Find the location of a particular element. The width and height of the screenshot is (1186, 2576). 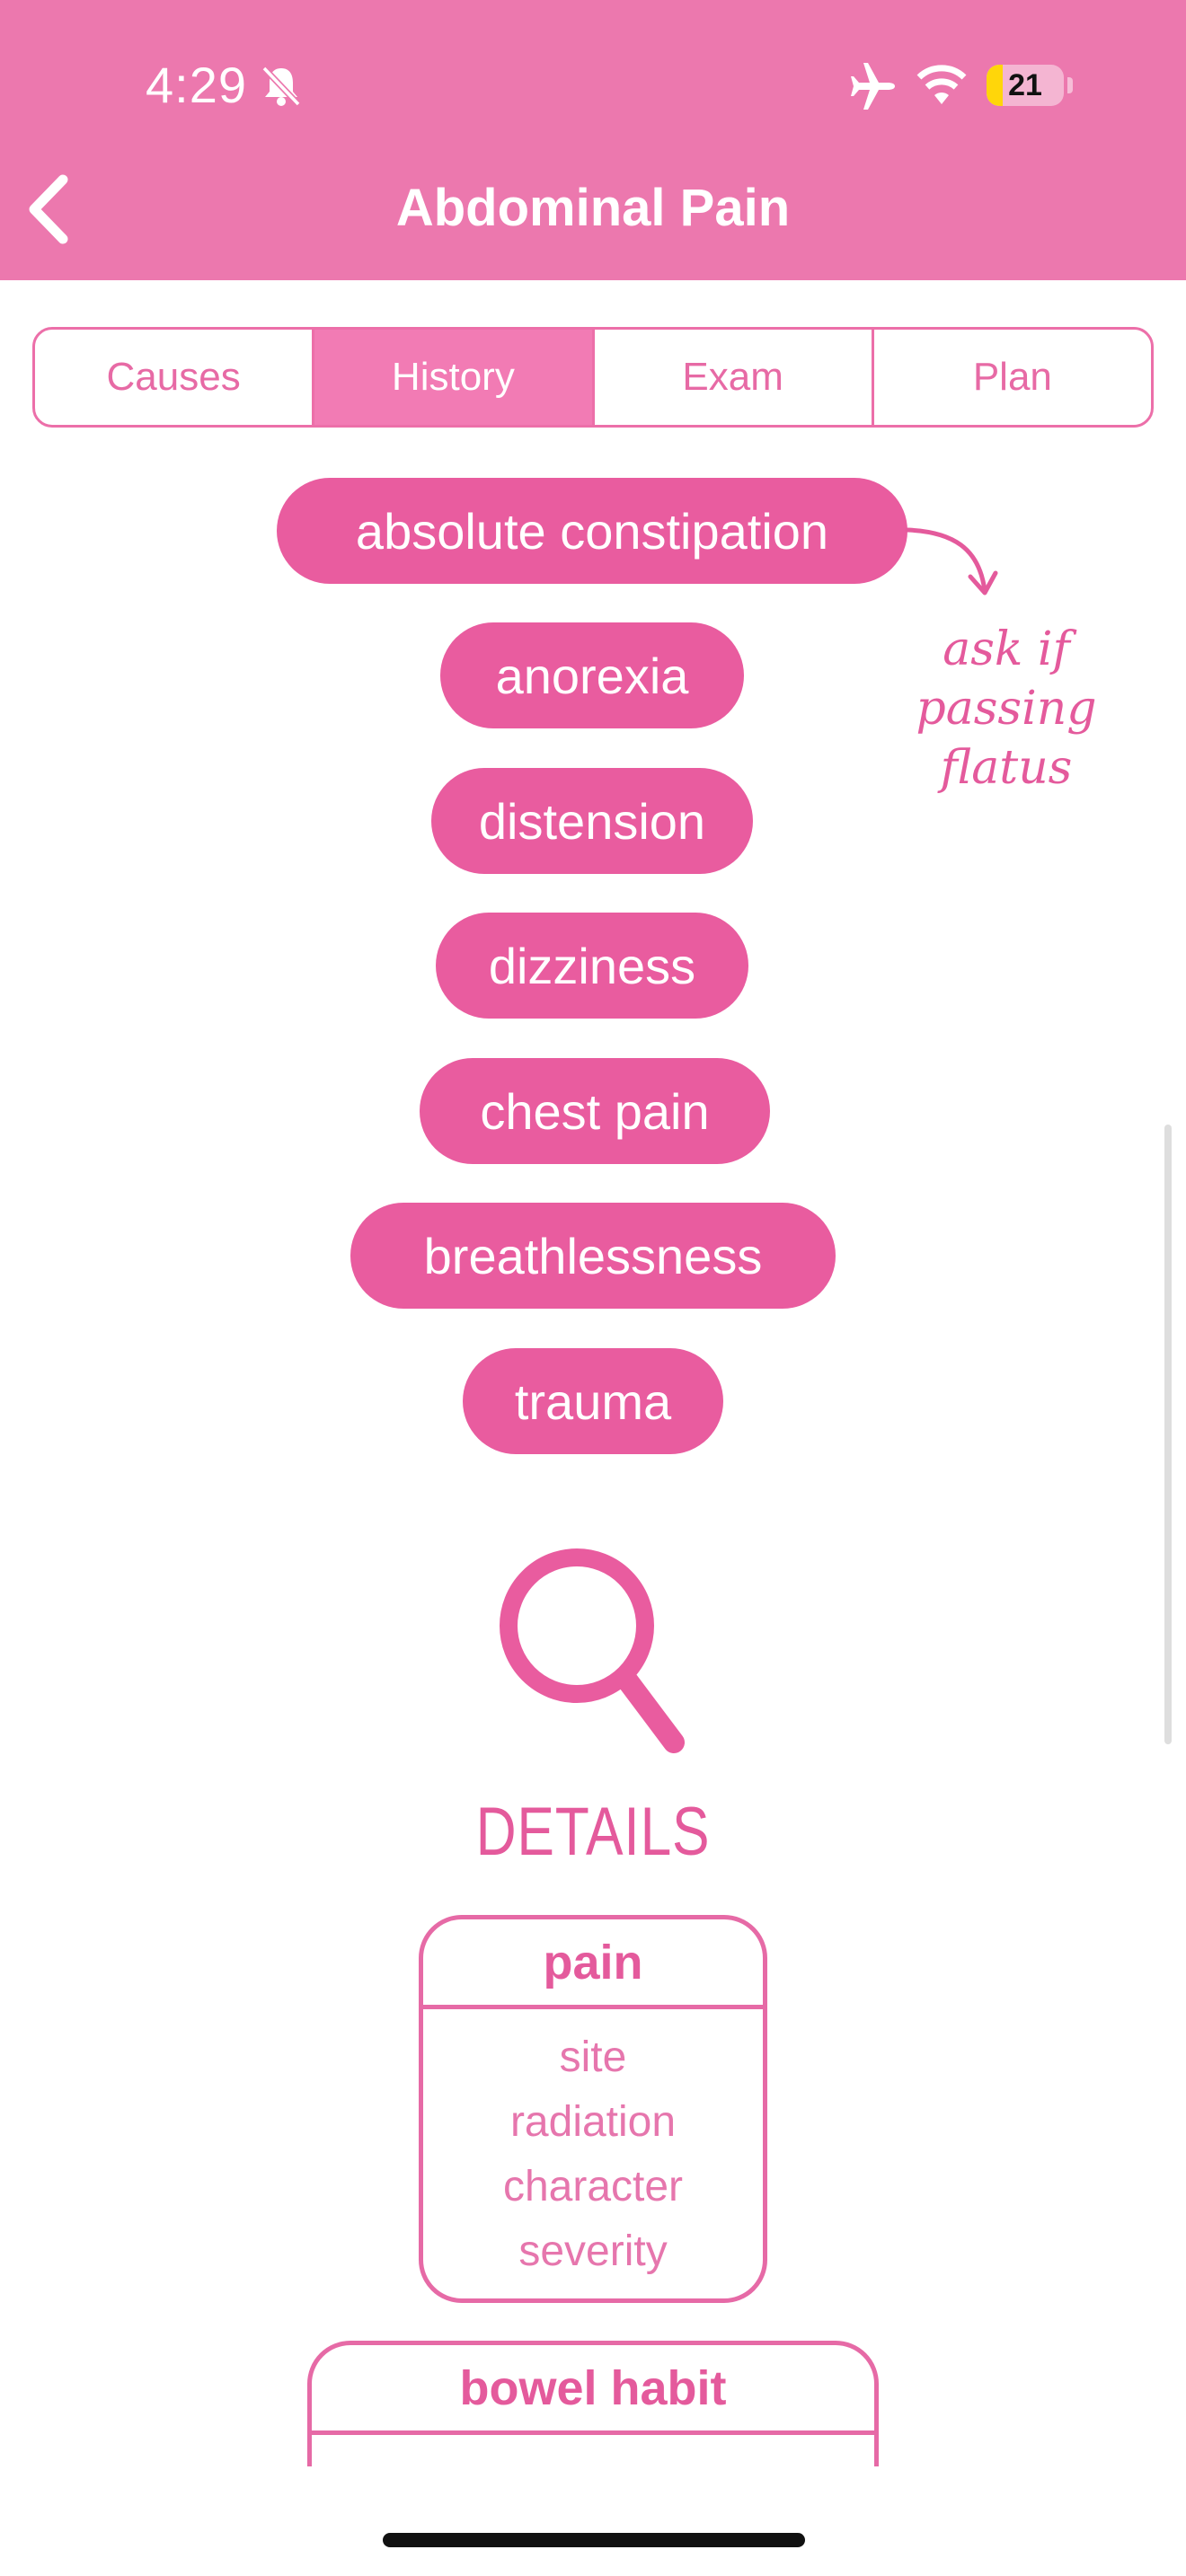

wifi-icon is located at coordinates (942, 84).